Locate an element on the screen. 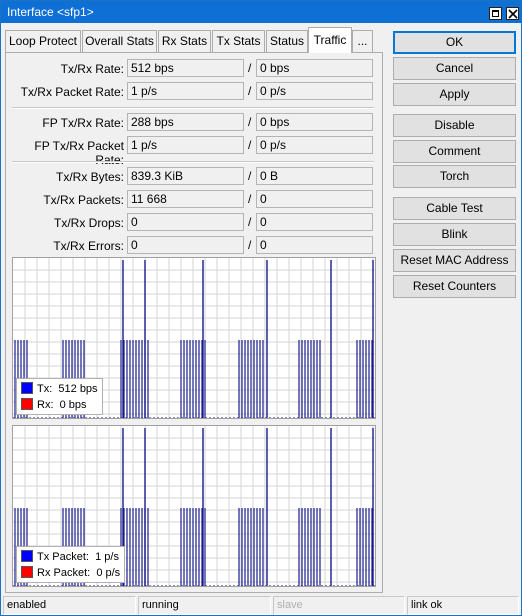 The width and height of the screenshot is (522, 616). apply-button: Apply is located at coordinates (454, 94).